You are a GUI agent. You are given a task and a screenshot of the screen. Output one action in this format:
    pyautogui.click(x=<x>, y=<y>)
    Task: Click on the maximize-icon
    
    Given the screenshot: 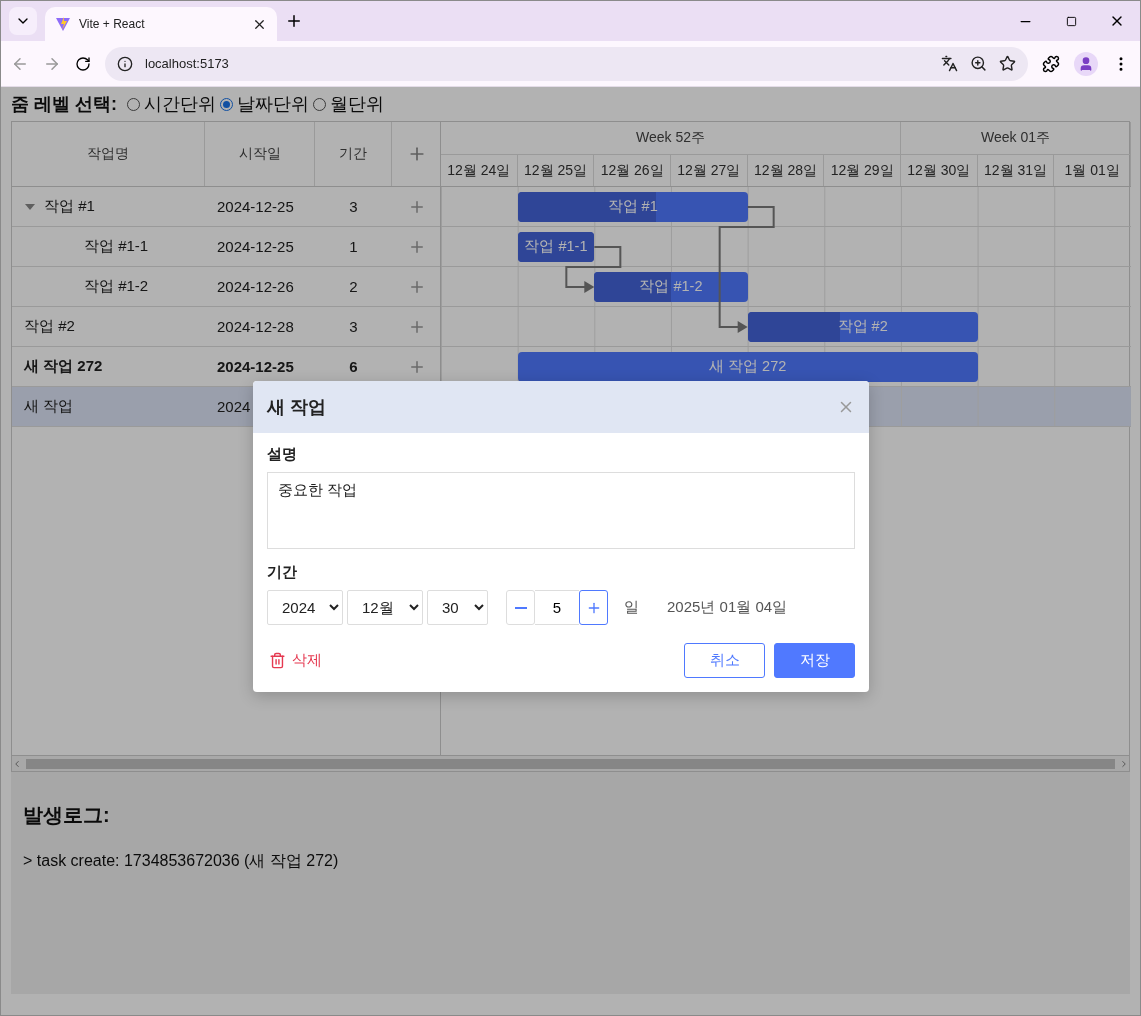 What is the action you would take?
    pyautogui.click(x=1071, y=21)
    